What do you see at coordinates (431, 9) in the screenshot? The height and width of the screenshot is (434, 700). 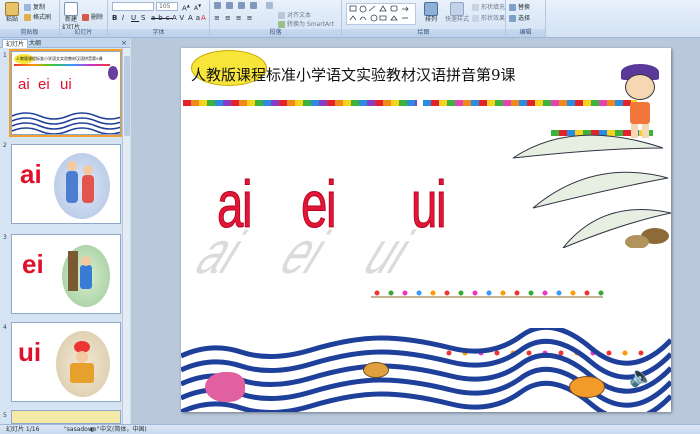 I see `arrange-icon` at bounding box center [431, 9].